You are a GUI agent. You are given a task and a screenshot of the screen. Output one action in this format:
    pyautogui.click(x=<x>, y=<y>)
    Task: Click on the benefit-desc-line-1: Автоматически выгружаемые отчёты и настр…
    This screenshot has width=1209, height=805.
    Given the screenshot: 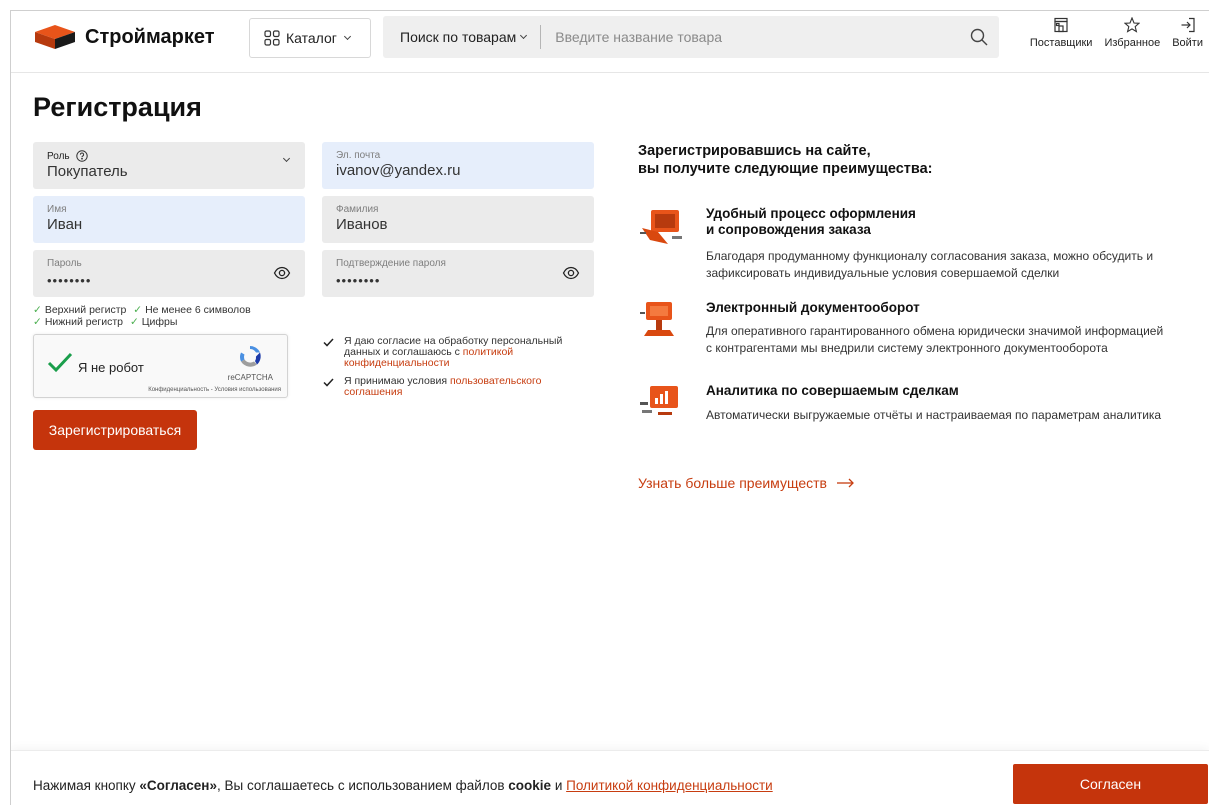 What is the action you would take?
    pyautogui.click(x=934, y=415)
    